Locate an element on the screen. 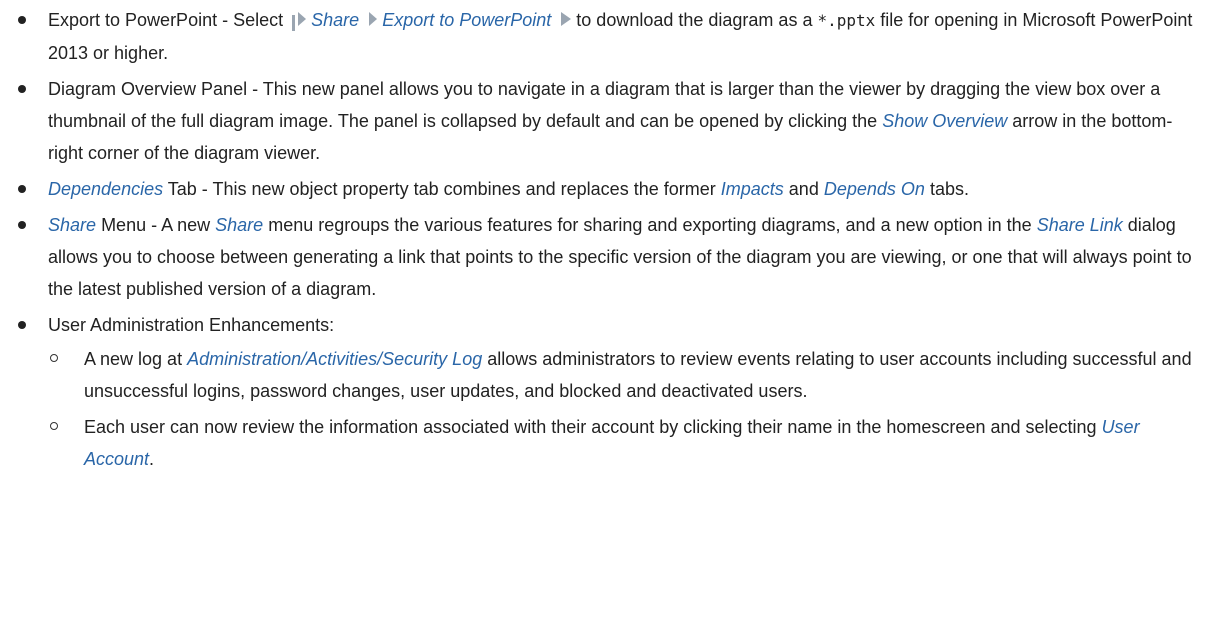  menu-path-start-icon is located at coordinates (299, 21).